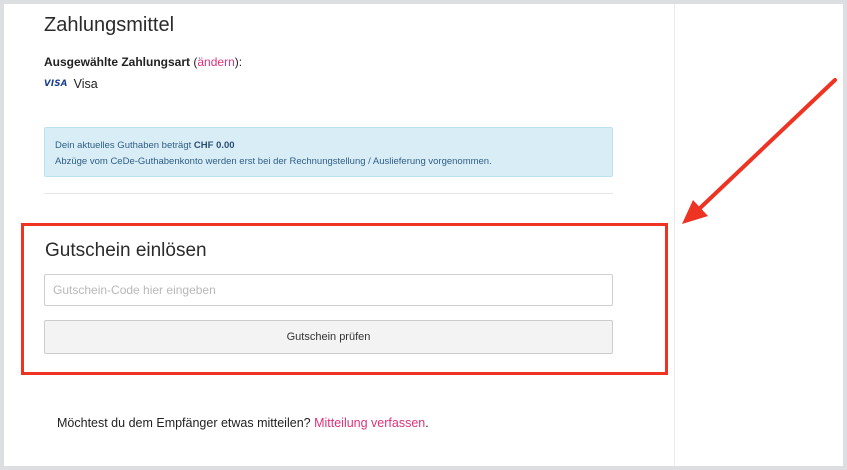  What do you see at coordinates (85, 84) in the screenshot?
I see `card-name: Visa` at bounding box center [85, 84].